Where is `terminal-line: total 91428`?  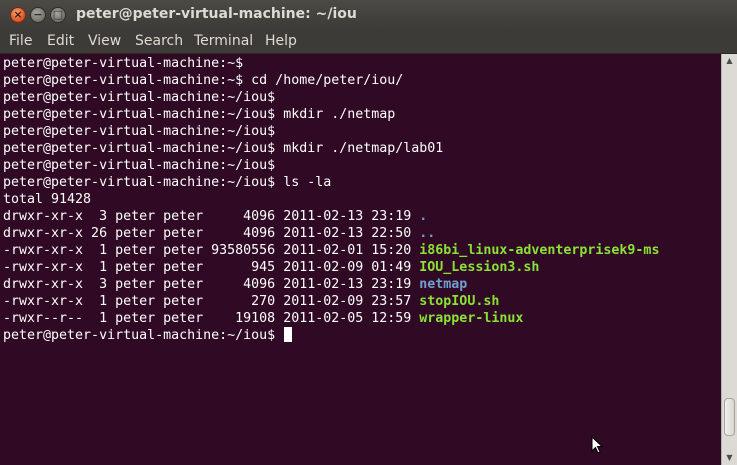 terminal-line: total 91428 is located at coordinates (47, 199).